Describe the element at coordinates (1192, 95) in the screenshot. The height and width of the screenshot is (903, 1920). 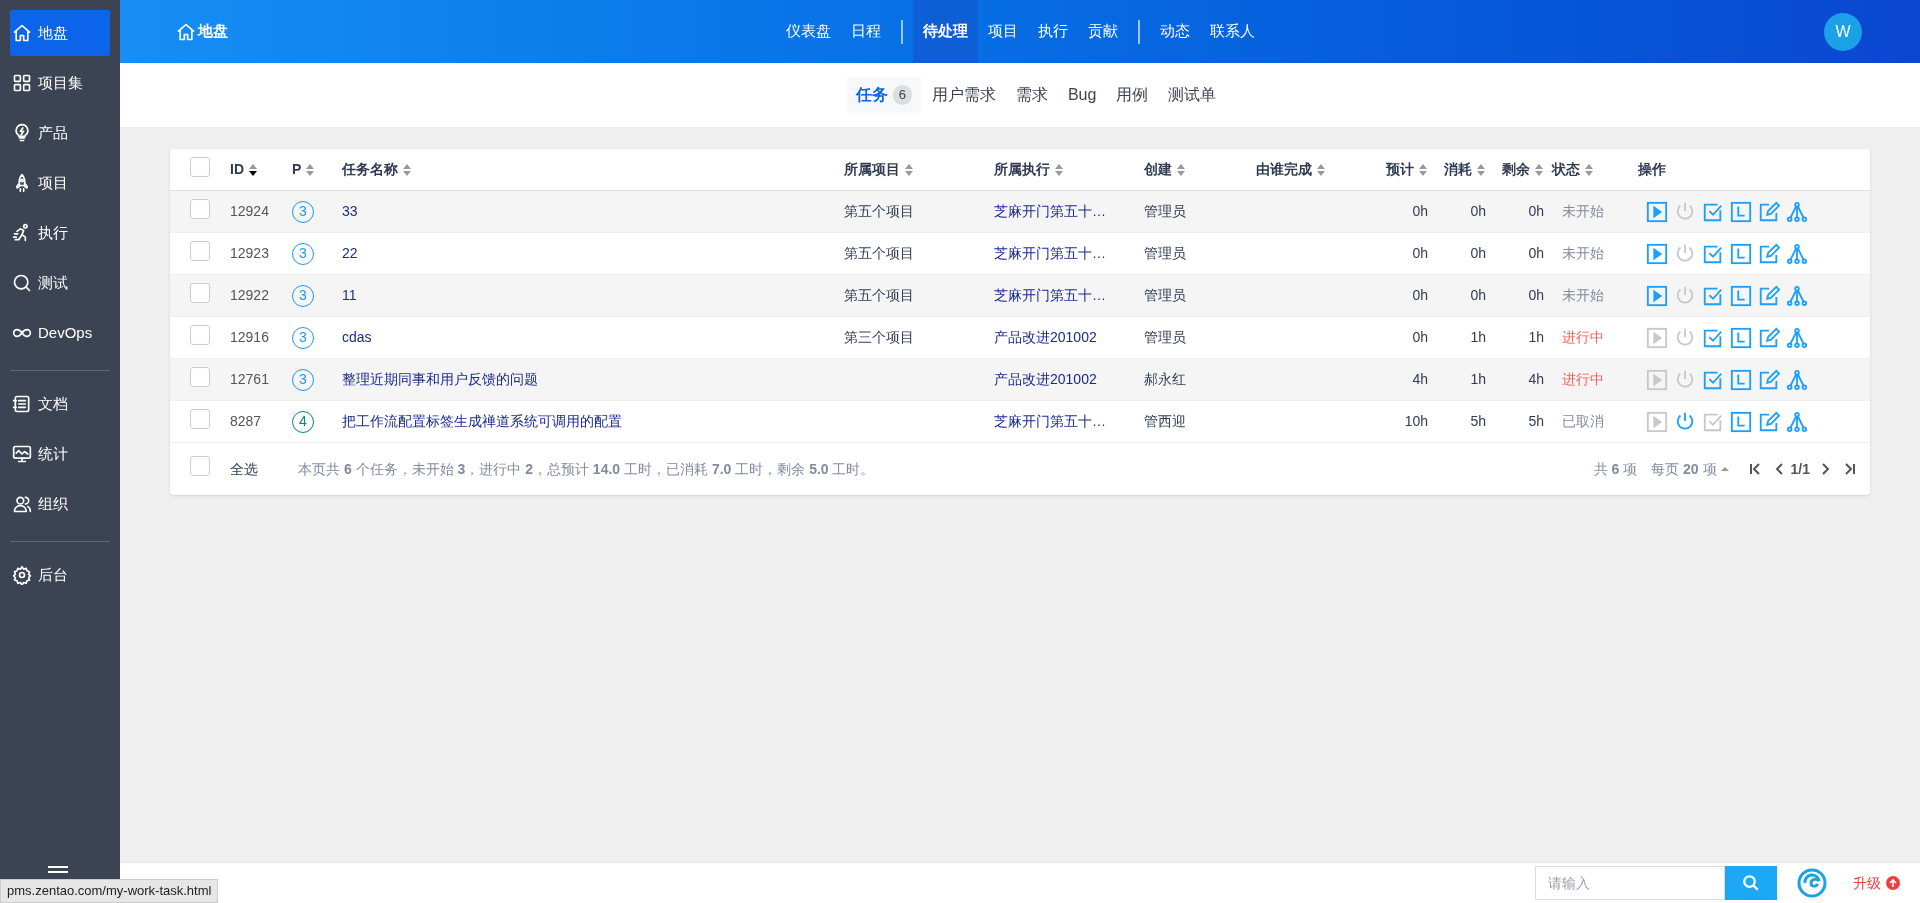
I see `sub-tab: 测试单` at that location.